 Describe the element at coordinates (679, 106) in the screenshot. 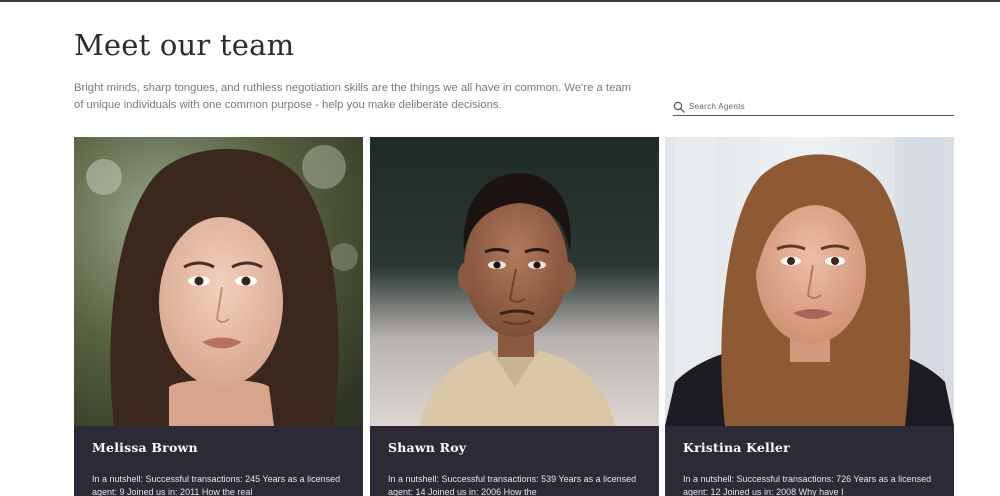

I see `search-icon` at that location.